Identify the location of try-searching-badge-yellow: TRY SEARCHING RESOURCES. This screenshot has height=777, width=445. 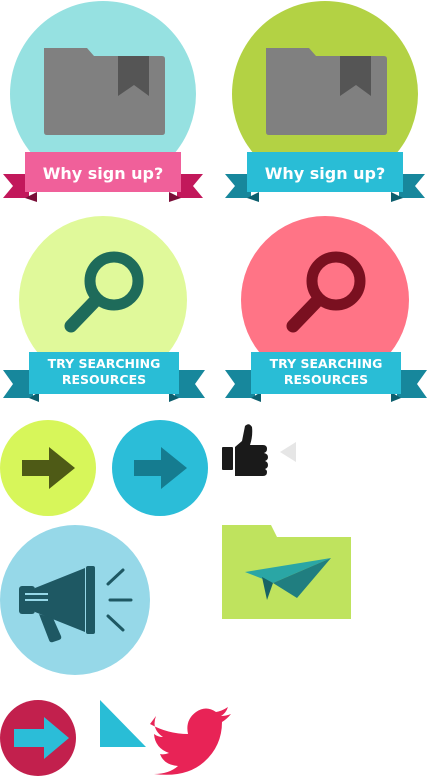
(104, 309).